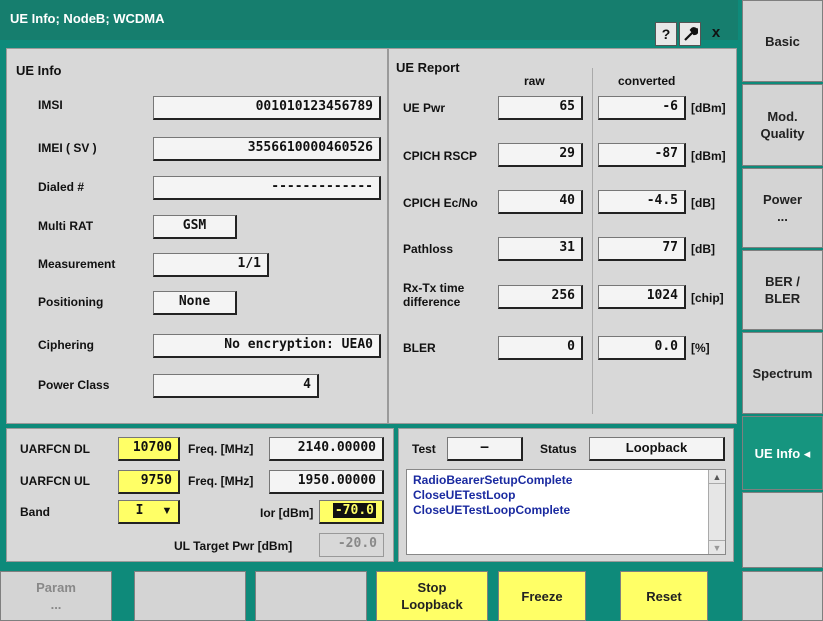 This screenshot has height=621, width=823. What do you see at coordinates (782, 41) in the screenshot?
I see `basic-softkey: Basic` at bounding box center [782, 41].